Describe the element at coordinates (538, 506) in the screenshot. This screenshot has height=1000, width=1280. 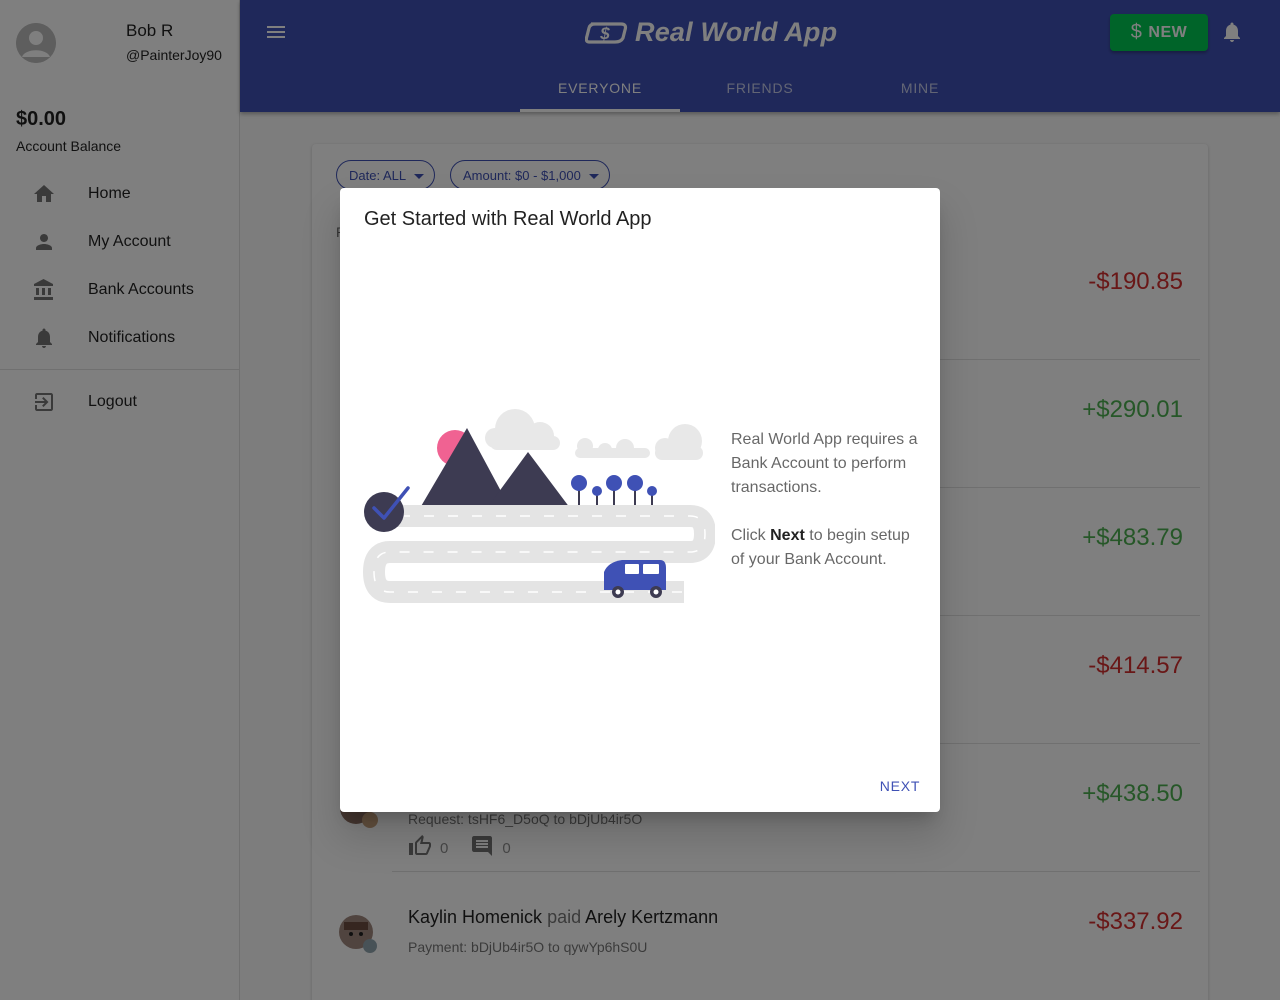
I see `onboarding-illustration` at that location.